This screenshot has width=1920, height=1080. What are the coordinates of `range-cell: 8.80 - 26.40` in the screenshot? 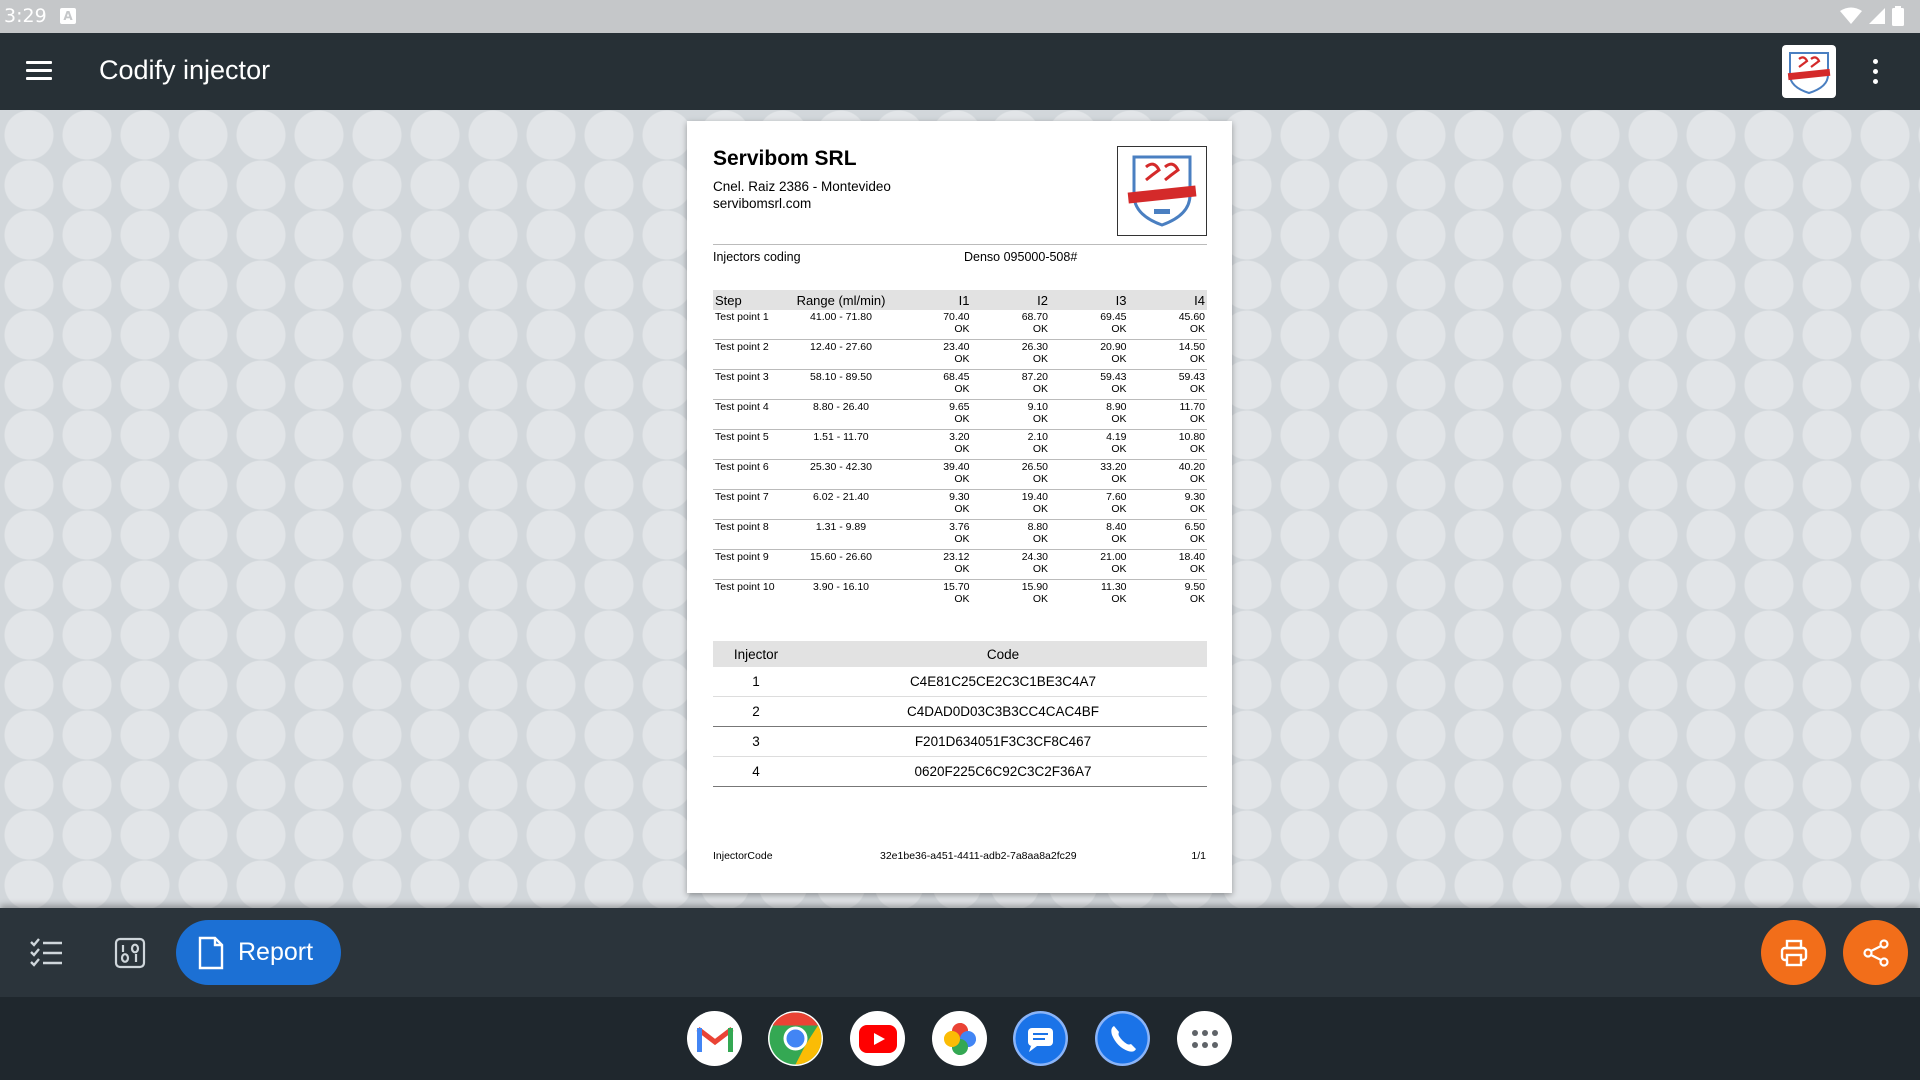 It's located at (841, 414).